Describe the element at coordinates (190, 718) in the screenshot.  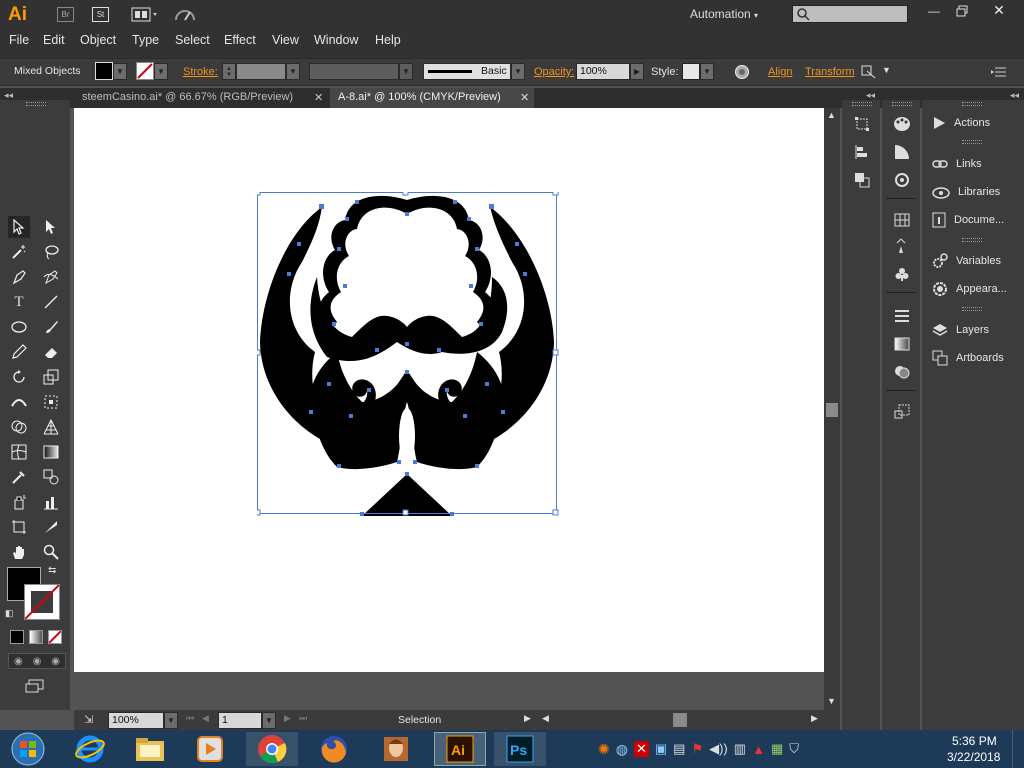
I see `first-artboard-icon: ⏮` at that location.